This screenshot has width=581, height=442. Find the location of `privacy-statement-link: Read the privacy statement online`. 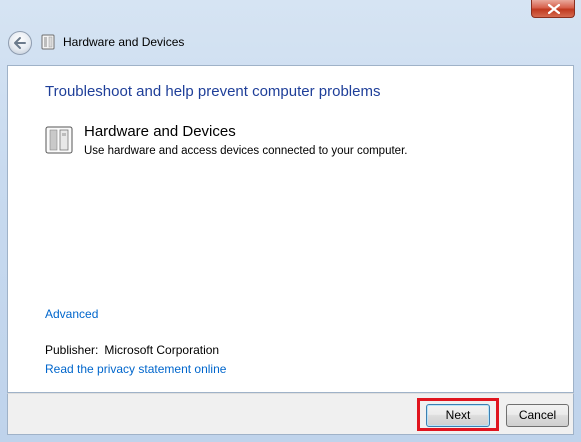

privacy-statement-link: Read the privacy statement online is located at coordinates (135, 369).